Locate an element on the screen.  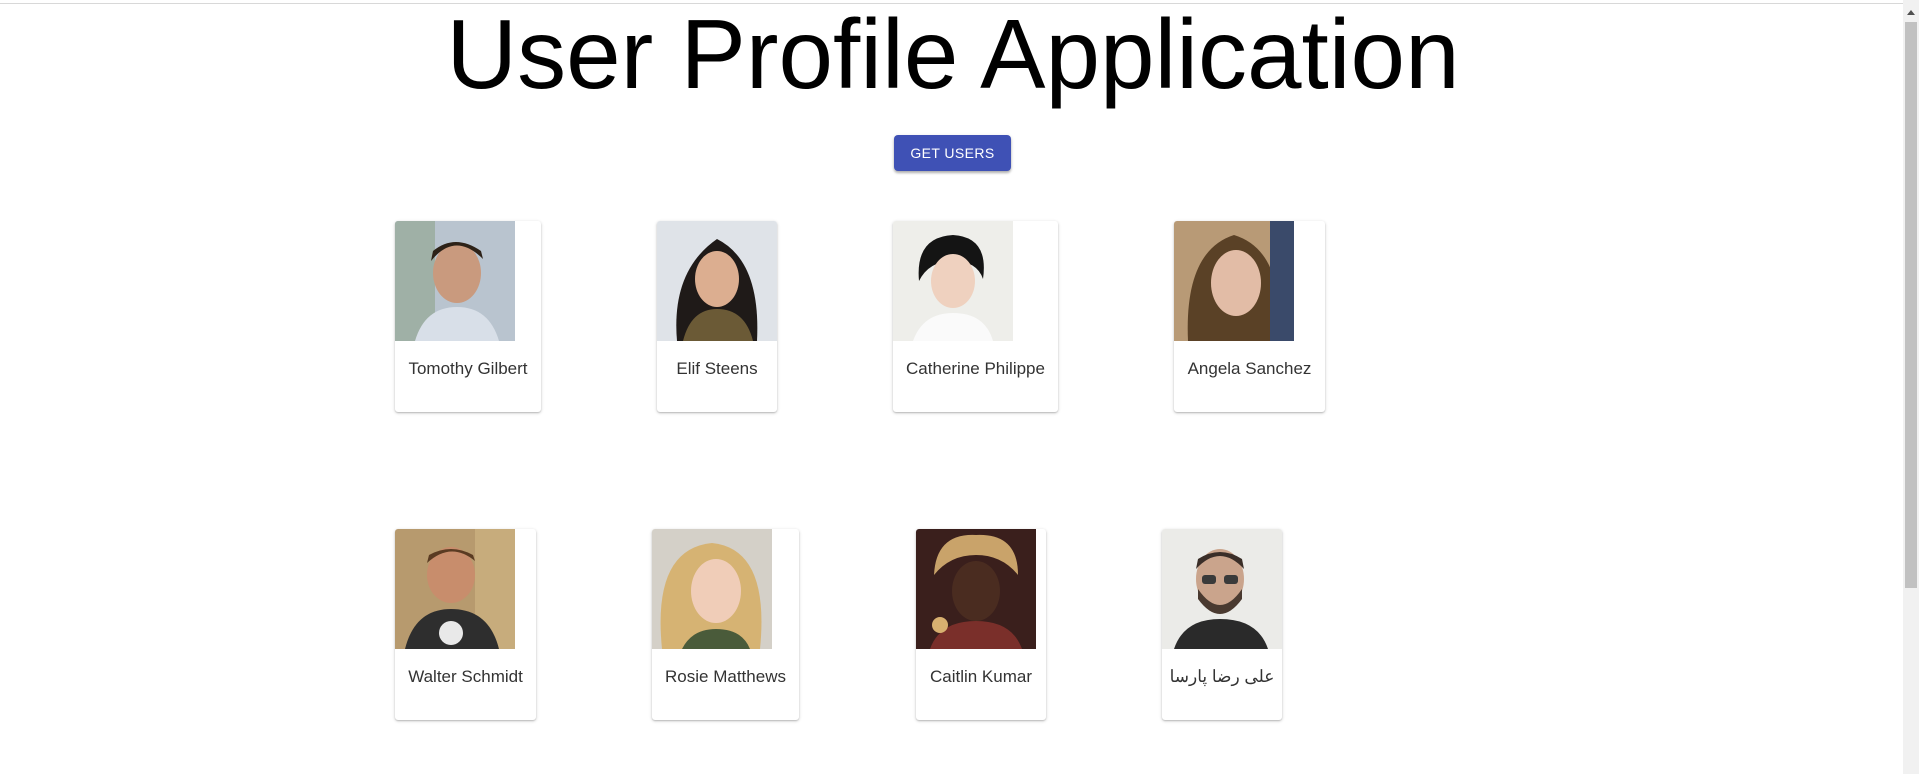
scroll-up-arrow-icon is located at coordinates (1911, 12).